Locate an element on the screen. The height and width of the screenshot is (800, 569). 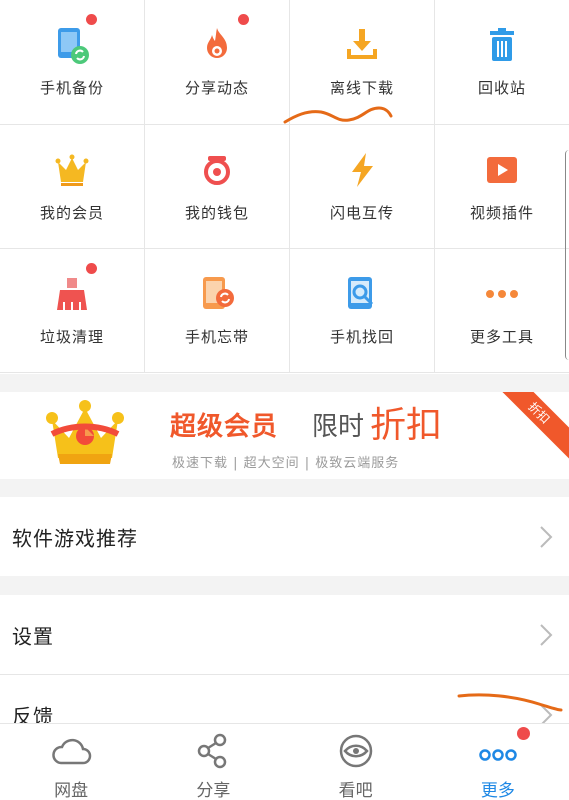
tool-label: 手机忘带 is located at coordinates (216, 337).